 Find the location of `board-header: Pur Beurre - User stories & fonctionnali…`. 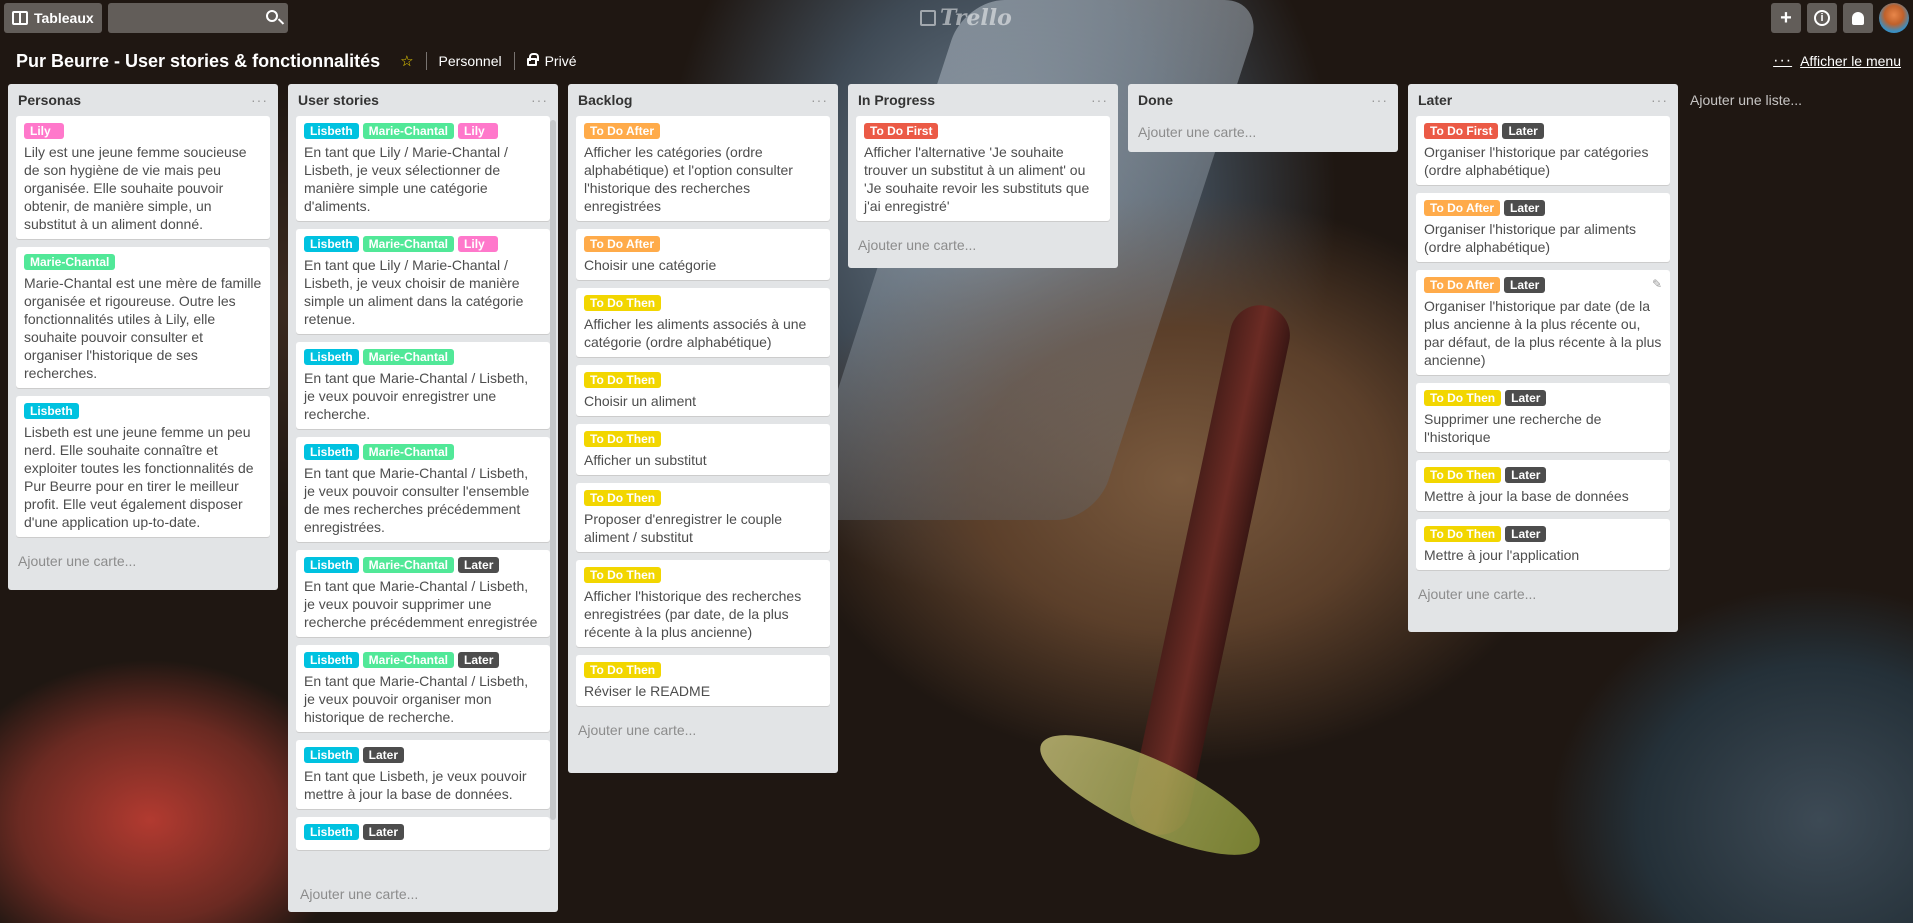

board-header: Pur Beurre - User stories & fonctionnali… is located at coordinates (956, 61).